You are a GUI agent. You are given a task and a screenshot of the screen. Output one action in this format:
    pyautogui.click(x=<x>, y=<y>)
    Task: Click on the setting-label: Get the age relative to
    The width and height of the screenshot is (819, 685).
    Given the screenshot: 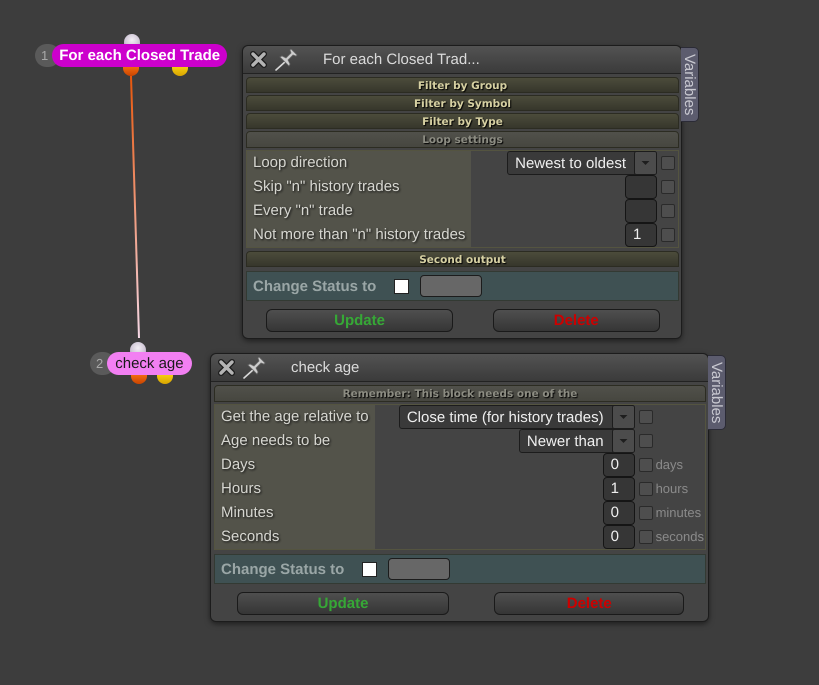 What is the action you would take?
    pyautogui.click(x=295, y=417)
    